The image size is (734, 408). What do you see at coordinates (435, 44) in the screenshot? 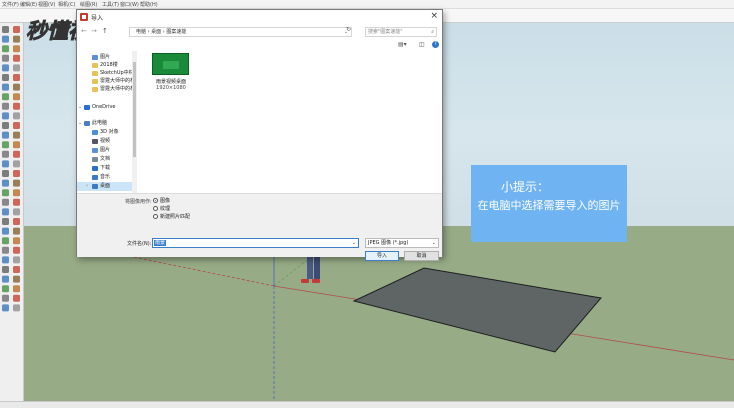
I see `help-icon: ?` at bounding box center [435, 44].